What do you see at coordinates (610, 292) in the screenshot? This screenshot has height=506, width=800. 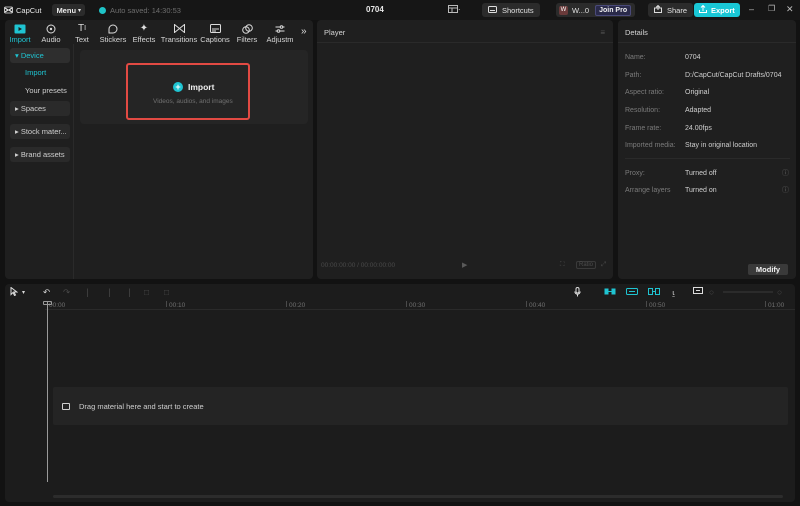 I see `main-track-magnet-icon` at bounding box center [610, 292].